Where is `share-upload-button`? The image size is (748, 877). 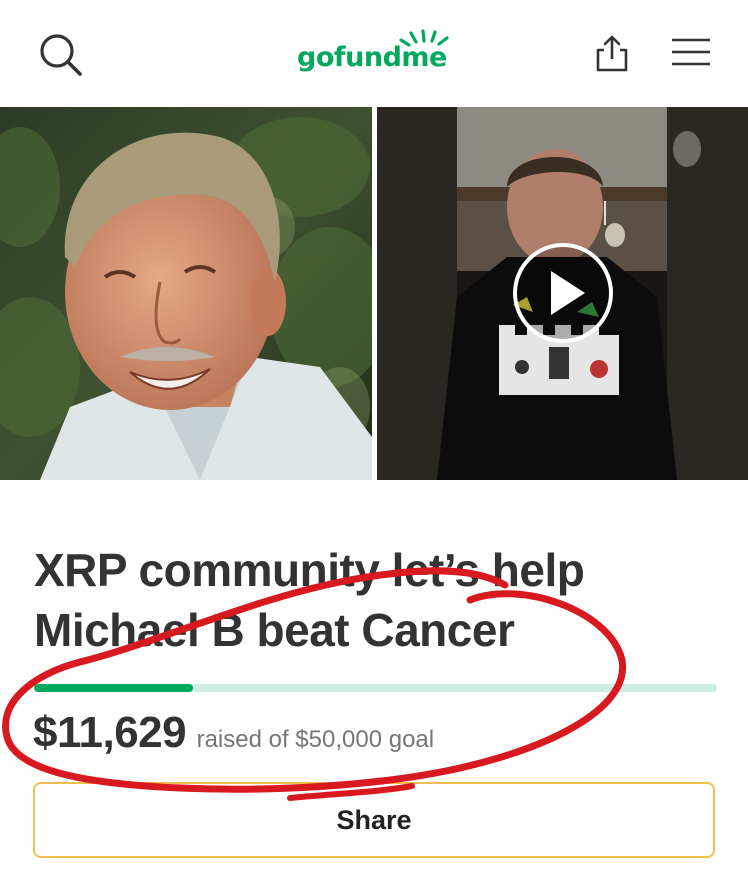 share-upload-button is located at coordinates (612, 54).